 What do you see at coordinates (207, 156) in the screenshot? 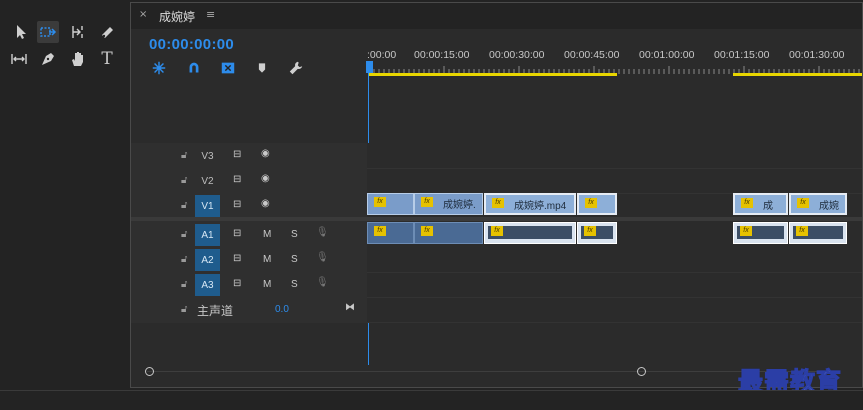
I see `track-label: V3` at bounding box center [207, 156].